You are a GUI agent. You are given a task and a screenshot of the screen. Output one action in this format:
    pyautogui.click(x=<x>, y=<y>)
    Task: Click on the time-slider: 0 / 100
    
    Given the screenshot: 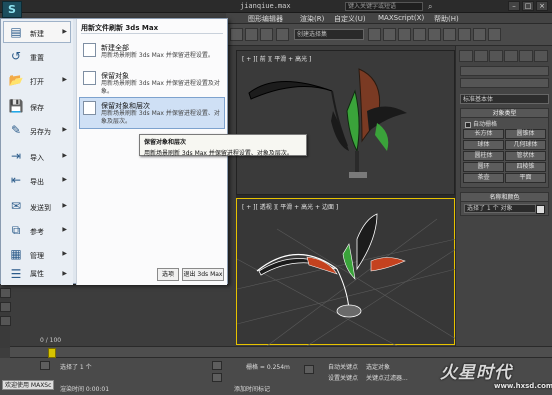 What is the action you would take?
    pyautogui.click(x=281, y=347)
    